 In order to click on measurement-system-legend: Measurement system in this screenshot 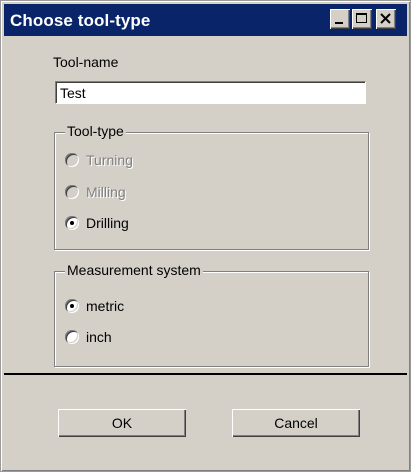, I will do `click(134, 270)`.